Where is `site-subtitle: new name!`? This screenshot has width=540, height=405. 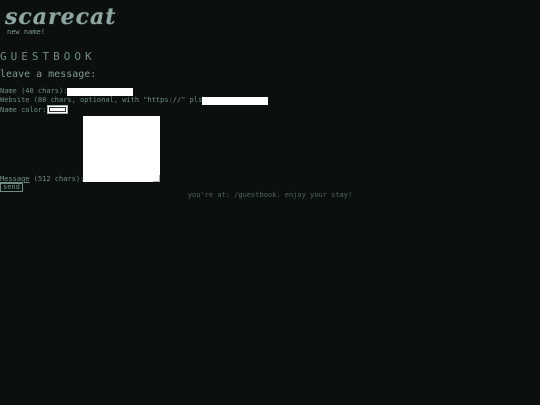 site-subtitle: new name! is located at coordinates (26, 32).